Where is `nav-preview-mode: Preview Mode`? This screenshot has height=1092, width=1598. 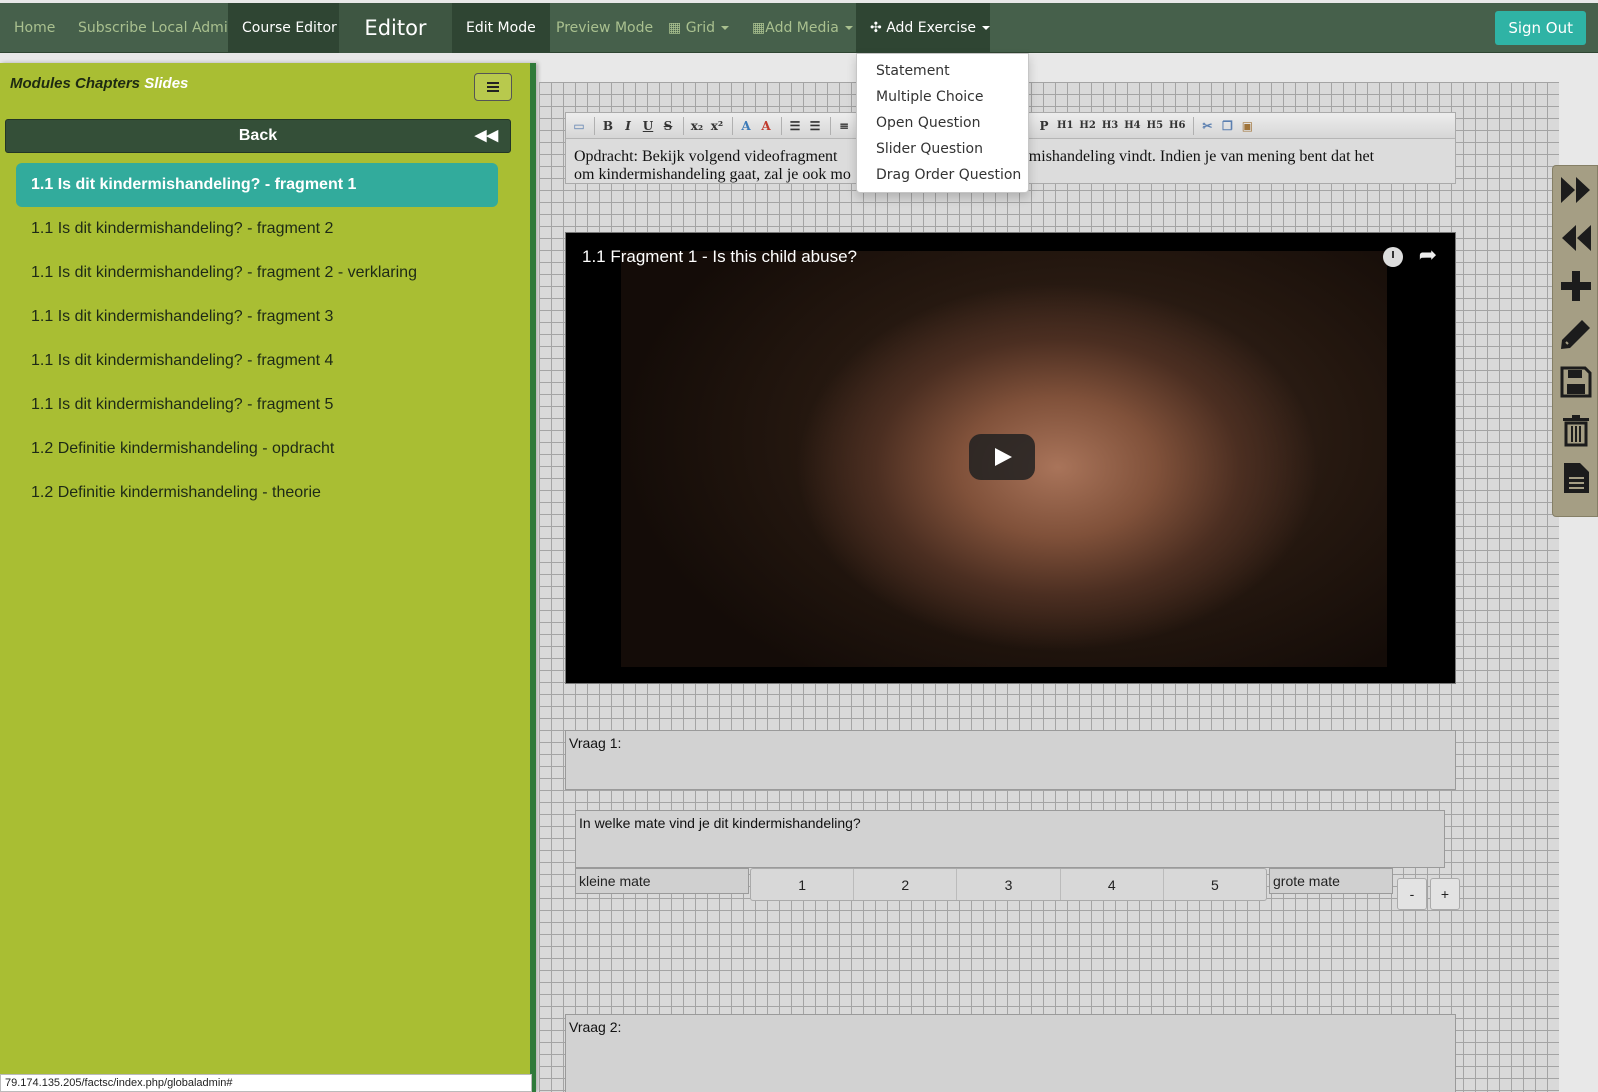
nav-preview-mode: Preview Mode is located at coordinates (604, 28).